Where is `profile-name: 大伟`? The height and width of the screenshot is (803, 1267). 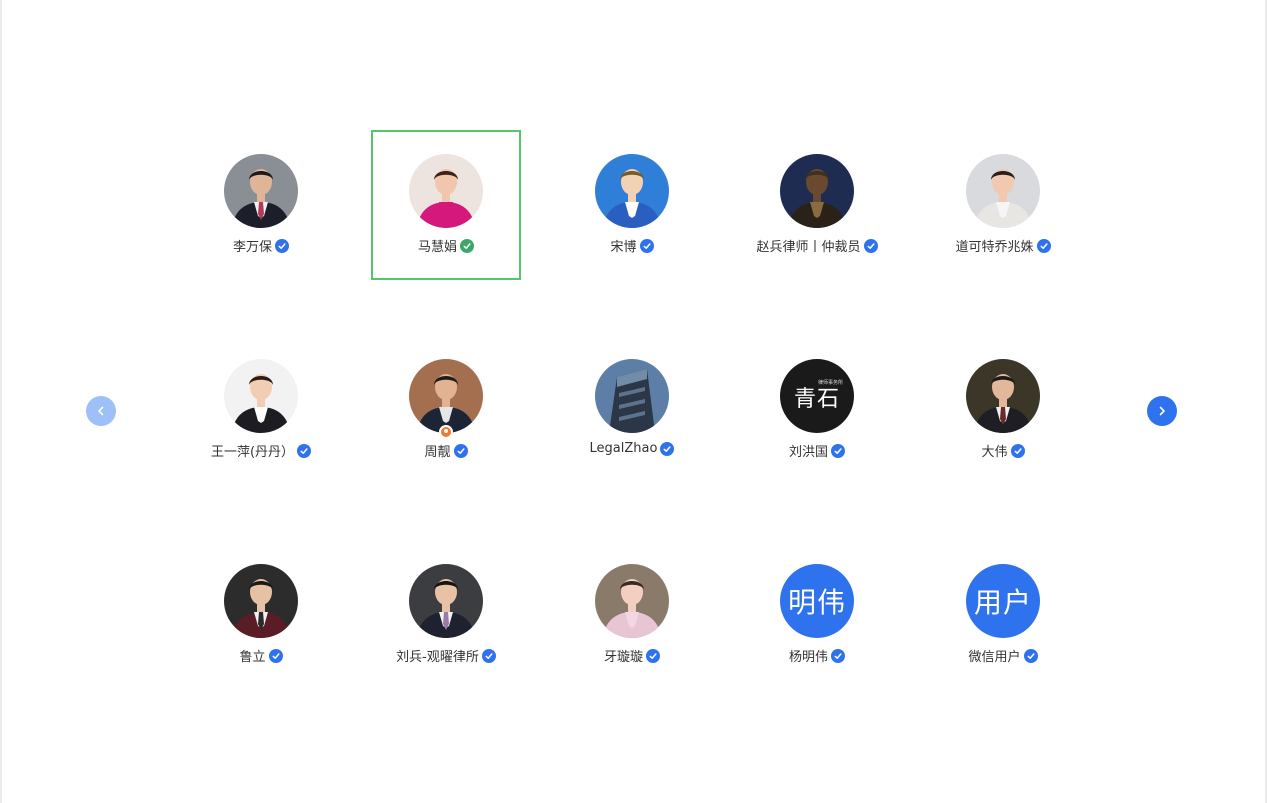 profile-name: 大伟 is located at coordinates (994, 450).